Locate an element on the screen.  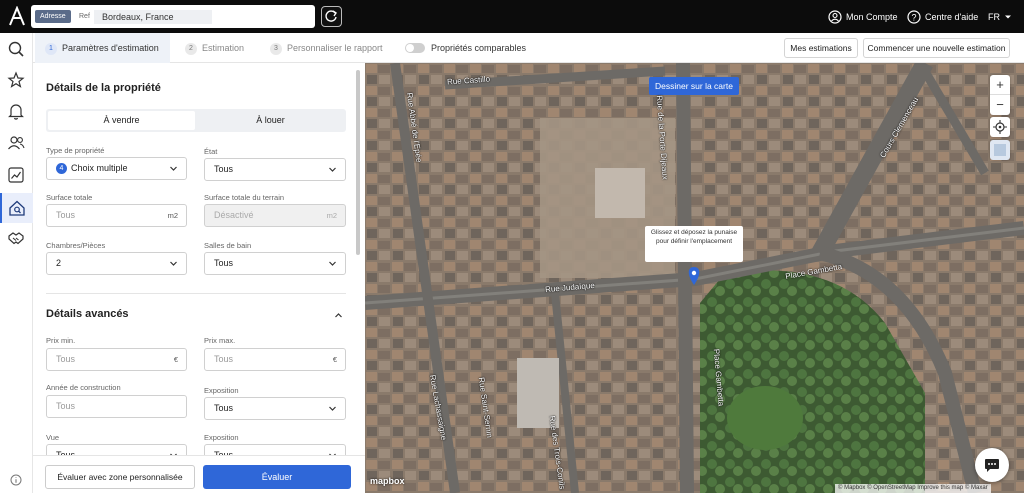
account-icon is located at coordinates (835, 17).